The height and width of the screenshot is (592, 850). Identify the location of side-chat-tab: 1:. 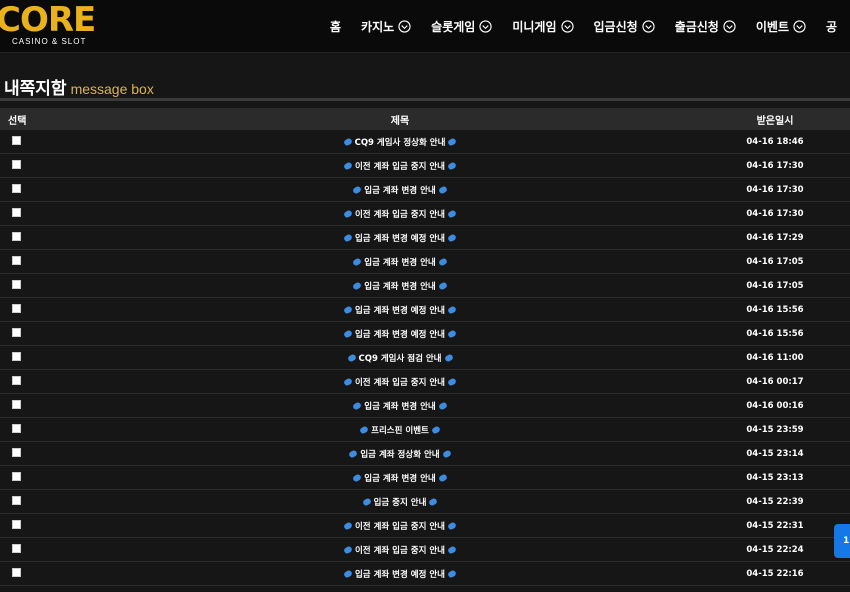
(842, 541).